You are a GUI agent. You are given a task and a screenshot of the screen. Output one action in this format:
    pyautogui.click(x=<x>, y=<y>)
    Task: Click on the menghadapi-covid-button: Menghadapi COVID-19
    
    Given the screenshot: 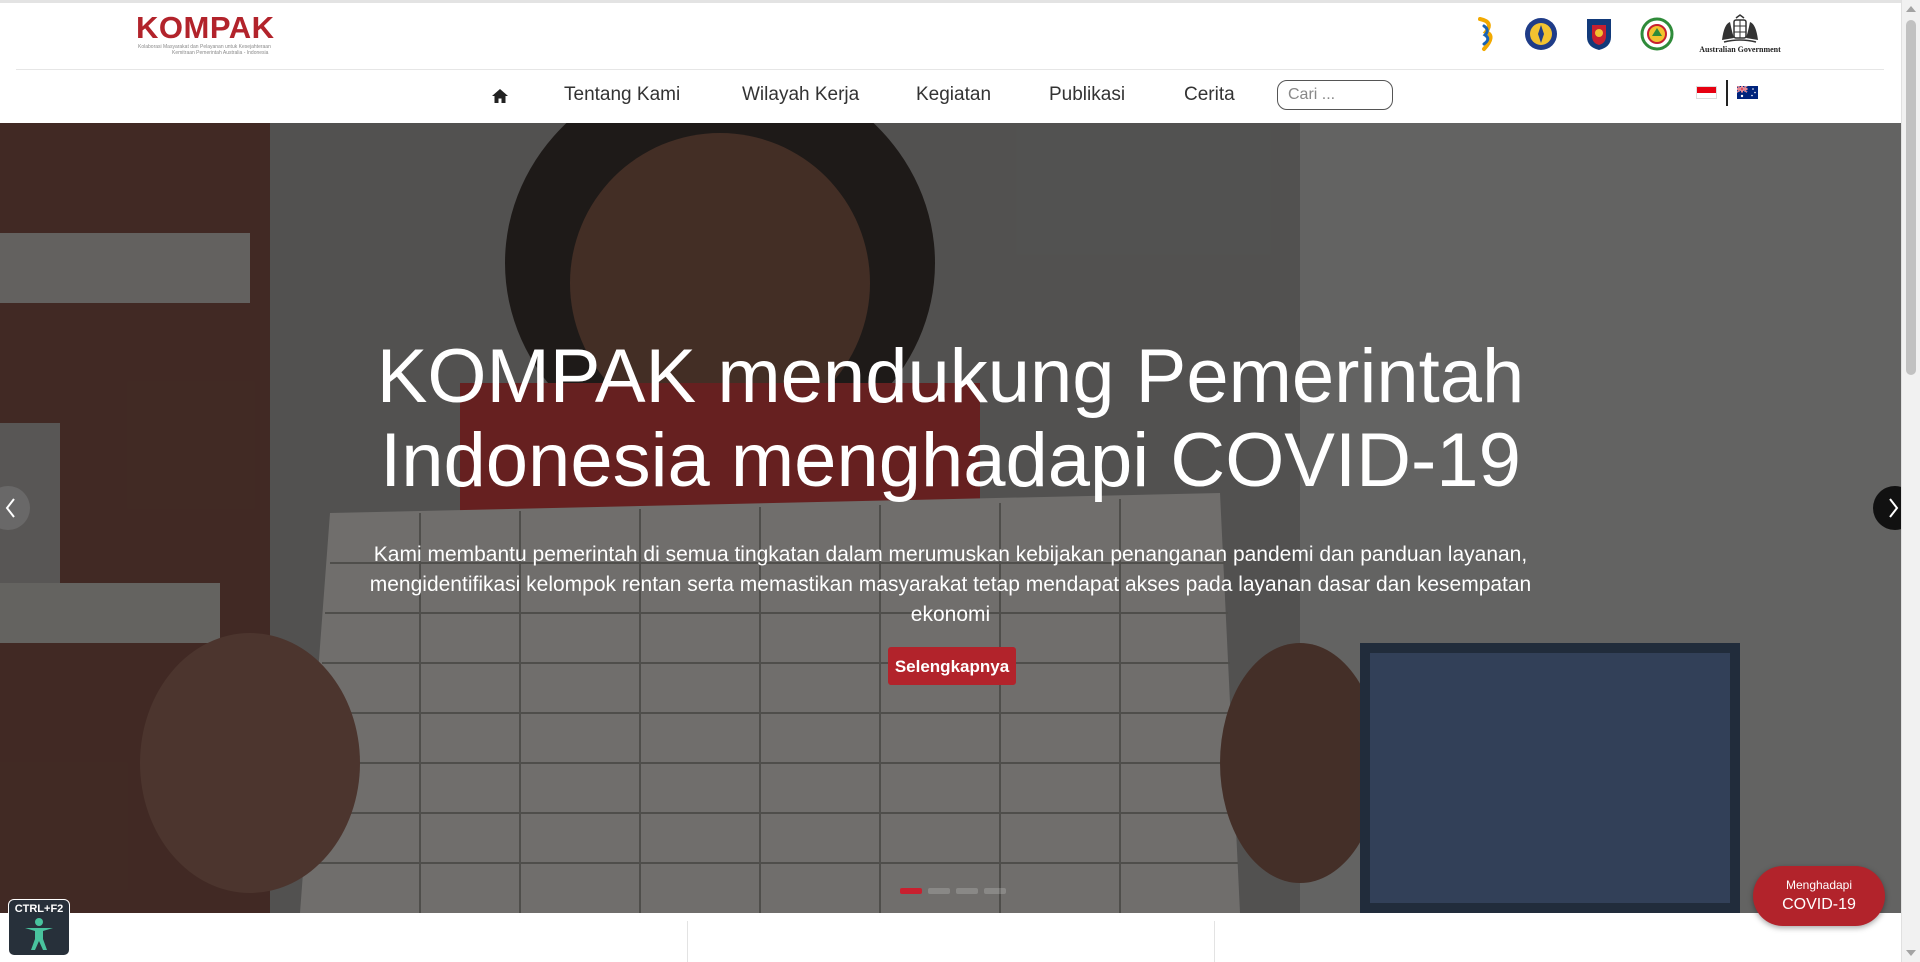 What is the action you would take?
    pyautogui.click(x=1819, y=896)
    